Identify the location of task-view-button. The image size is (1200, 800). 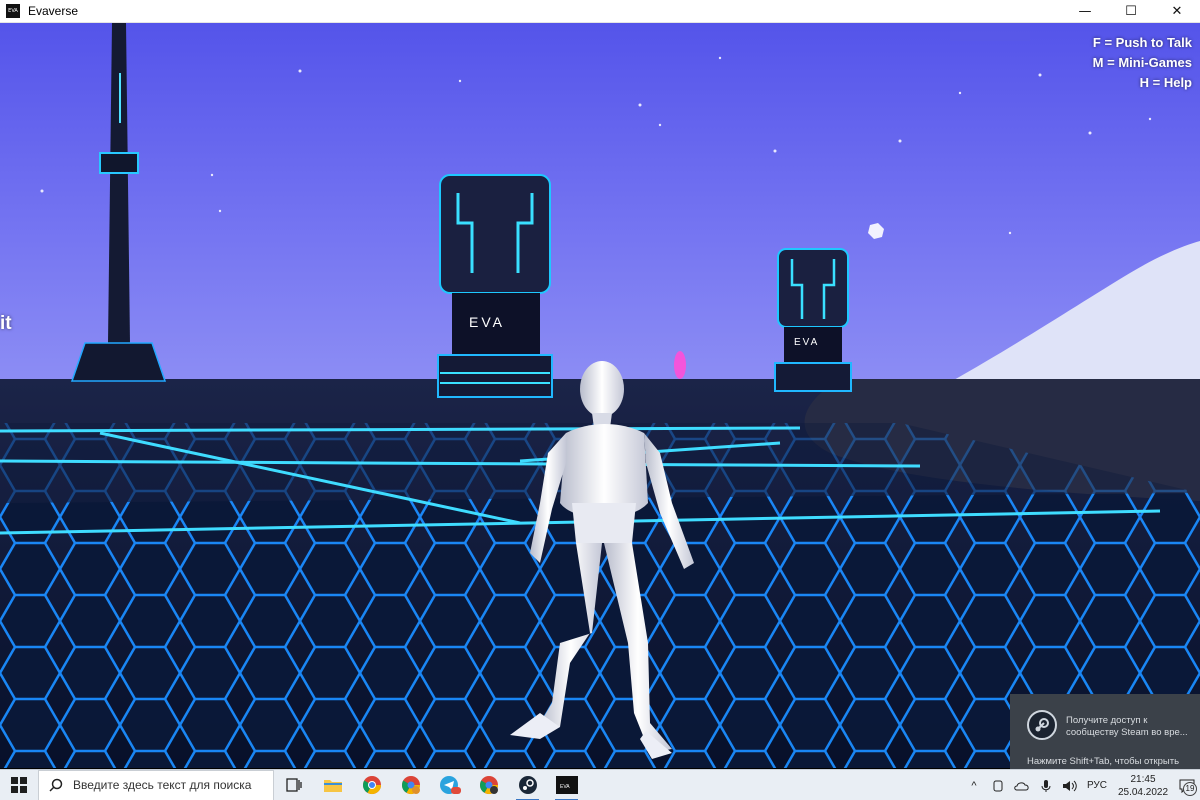
(293, 785).